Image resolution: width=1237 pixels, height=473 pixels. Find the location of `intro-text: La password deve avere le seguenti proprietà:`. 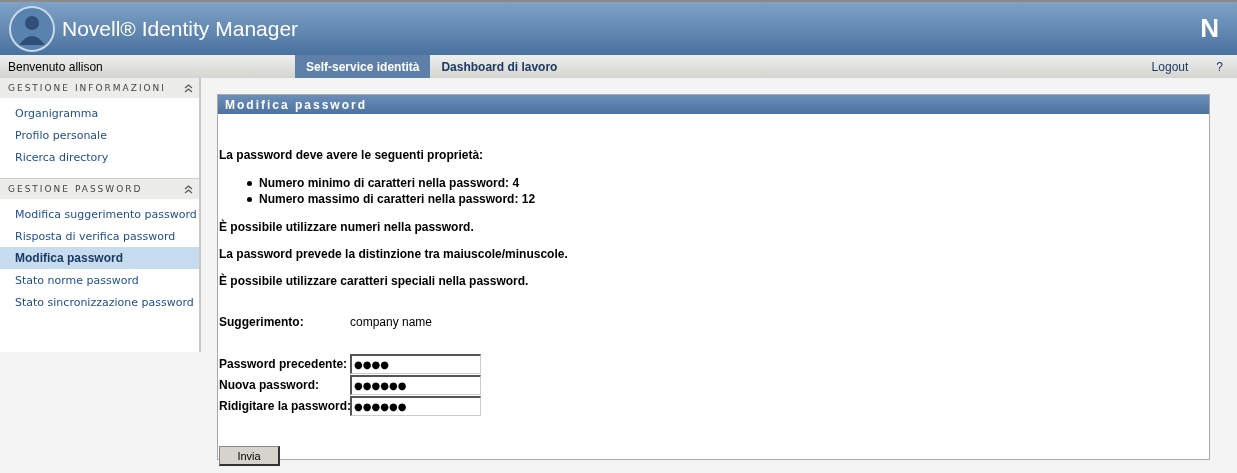

intro-text: La password deve avere le seguenti proprietà: is located at coordinates (352, 155).